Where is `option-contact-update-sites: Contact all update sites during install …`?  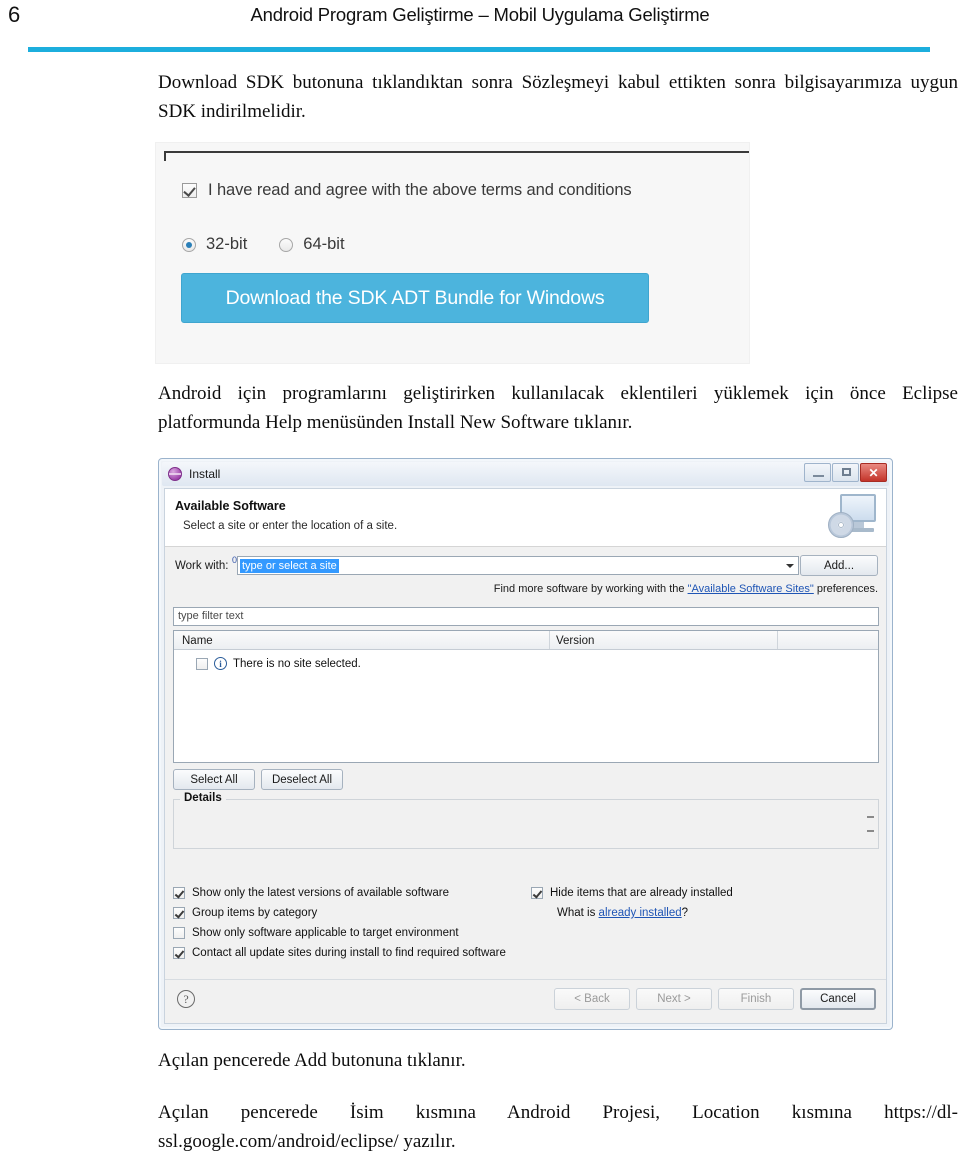
option-contact-update-sites: Contact all update sites during install … is located at coordinates (353, 953).